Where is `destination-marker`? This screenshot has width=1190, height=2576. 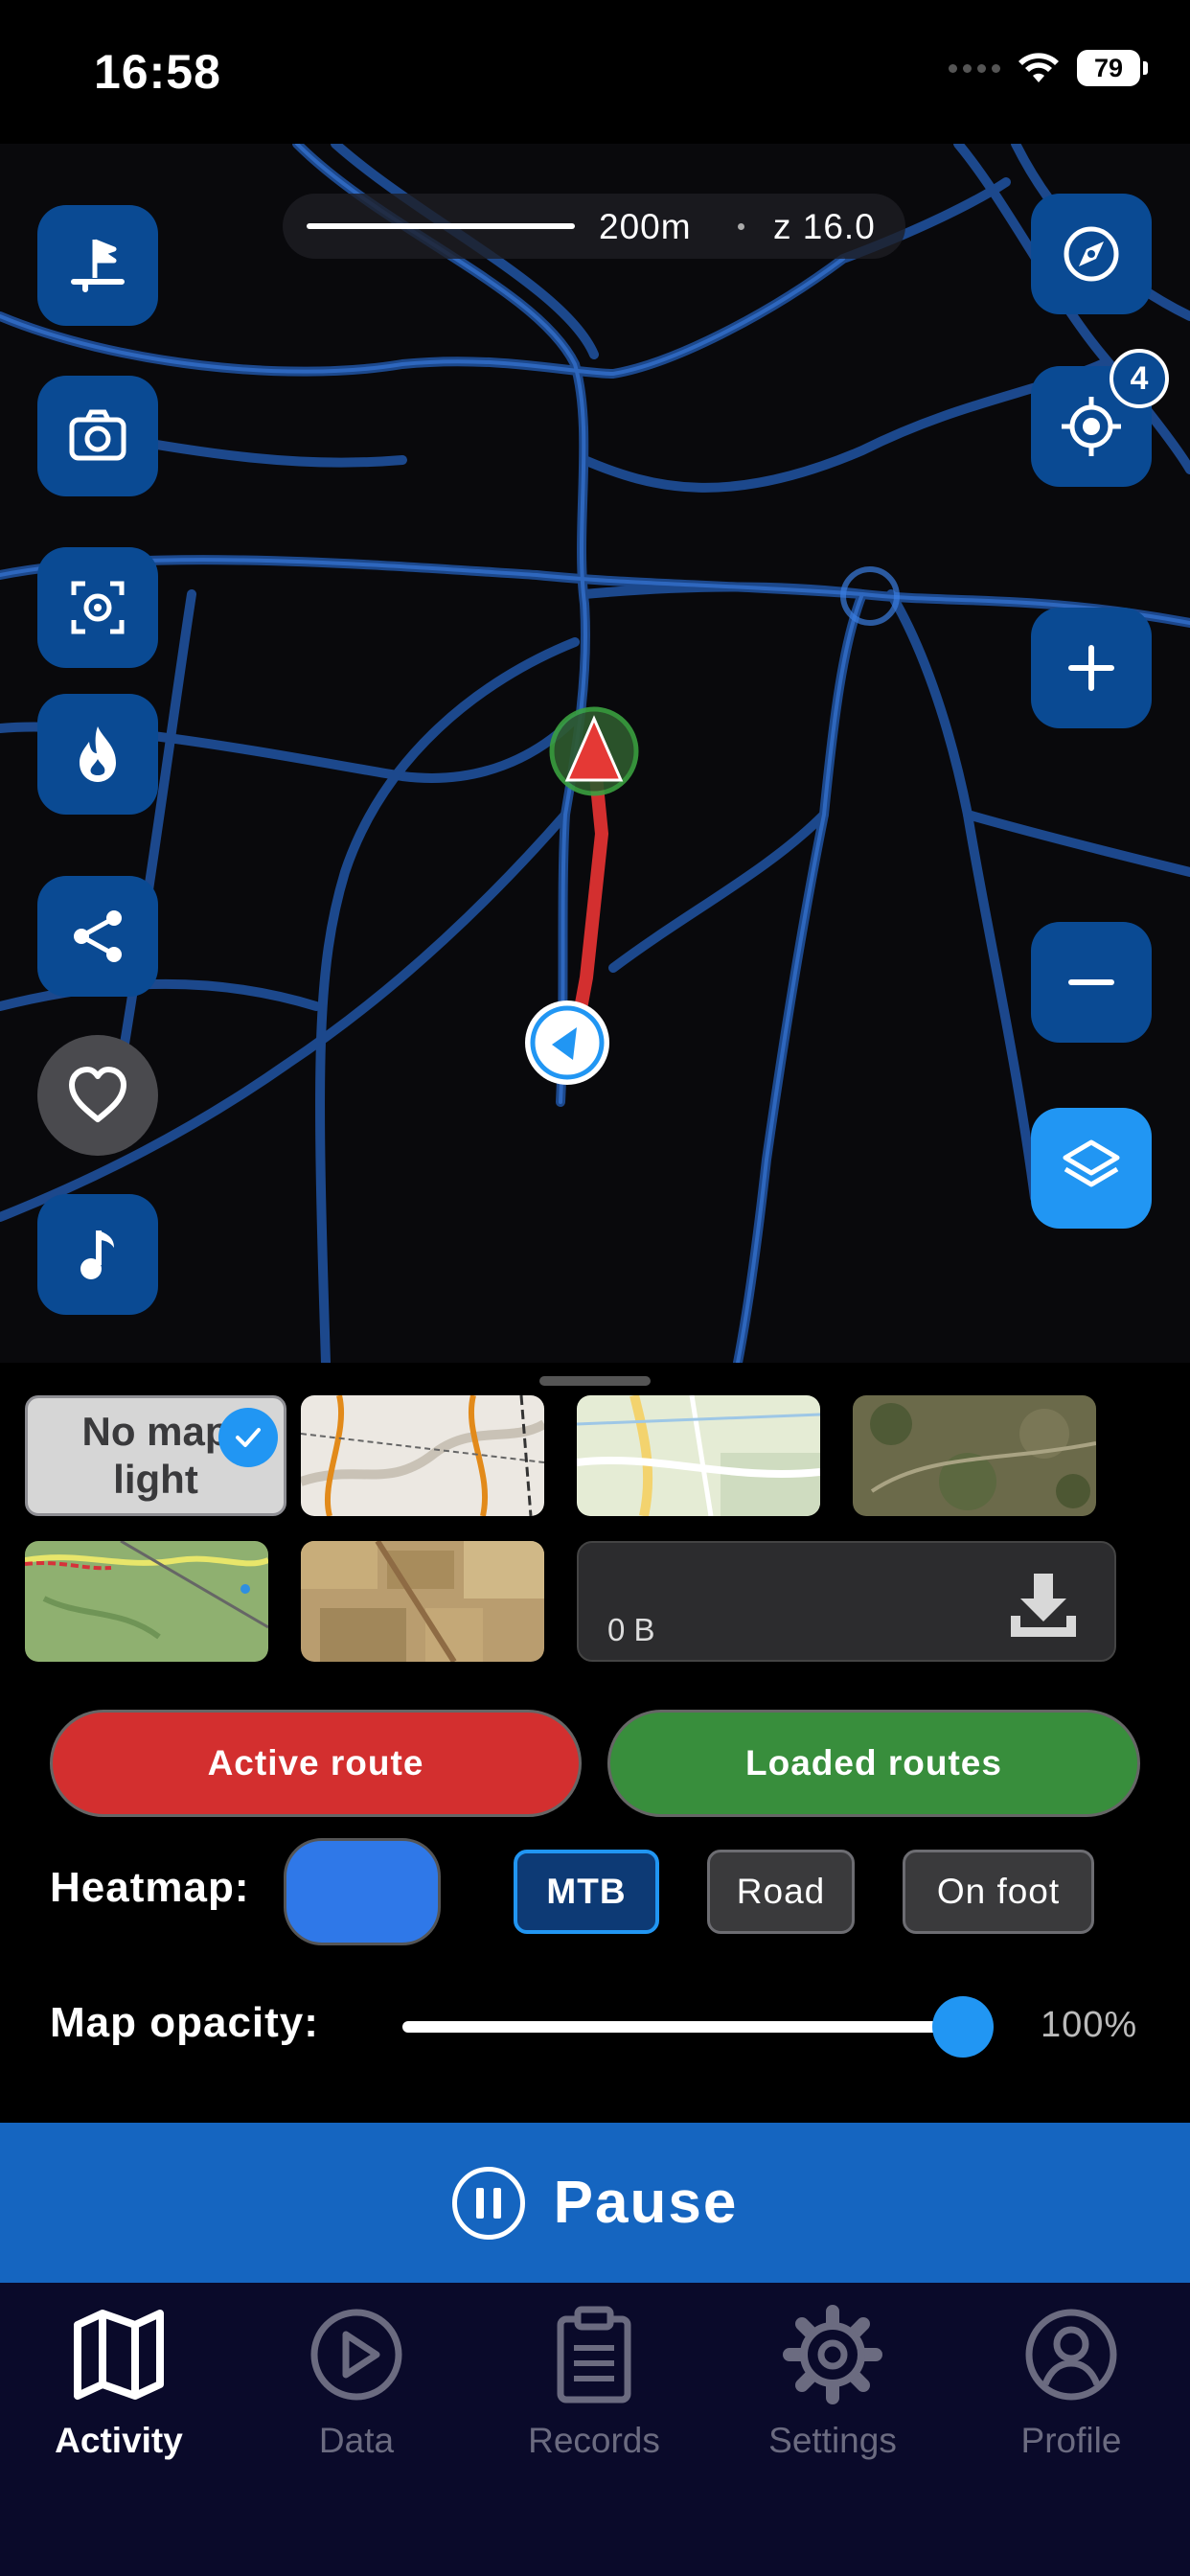
destination-marker is located at coordinates (594, 751).